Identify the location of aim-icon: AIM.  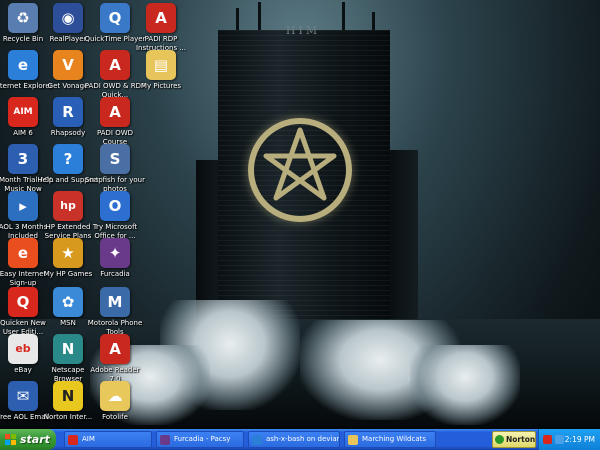
(23, 112).